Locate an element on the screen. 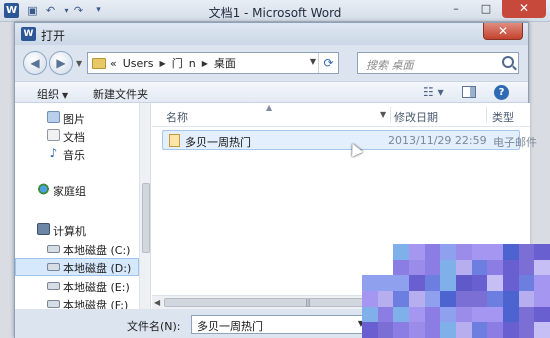 This screenshot has width=550, height=338. column-filter-icon: ▼ is located at coordinates (383, 114).